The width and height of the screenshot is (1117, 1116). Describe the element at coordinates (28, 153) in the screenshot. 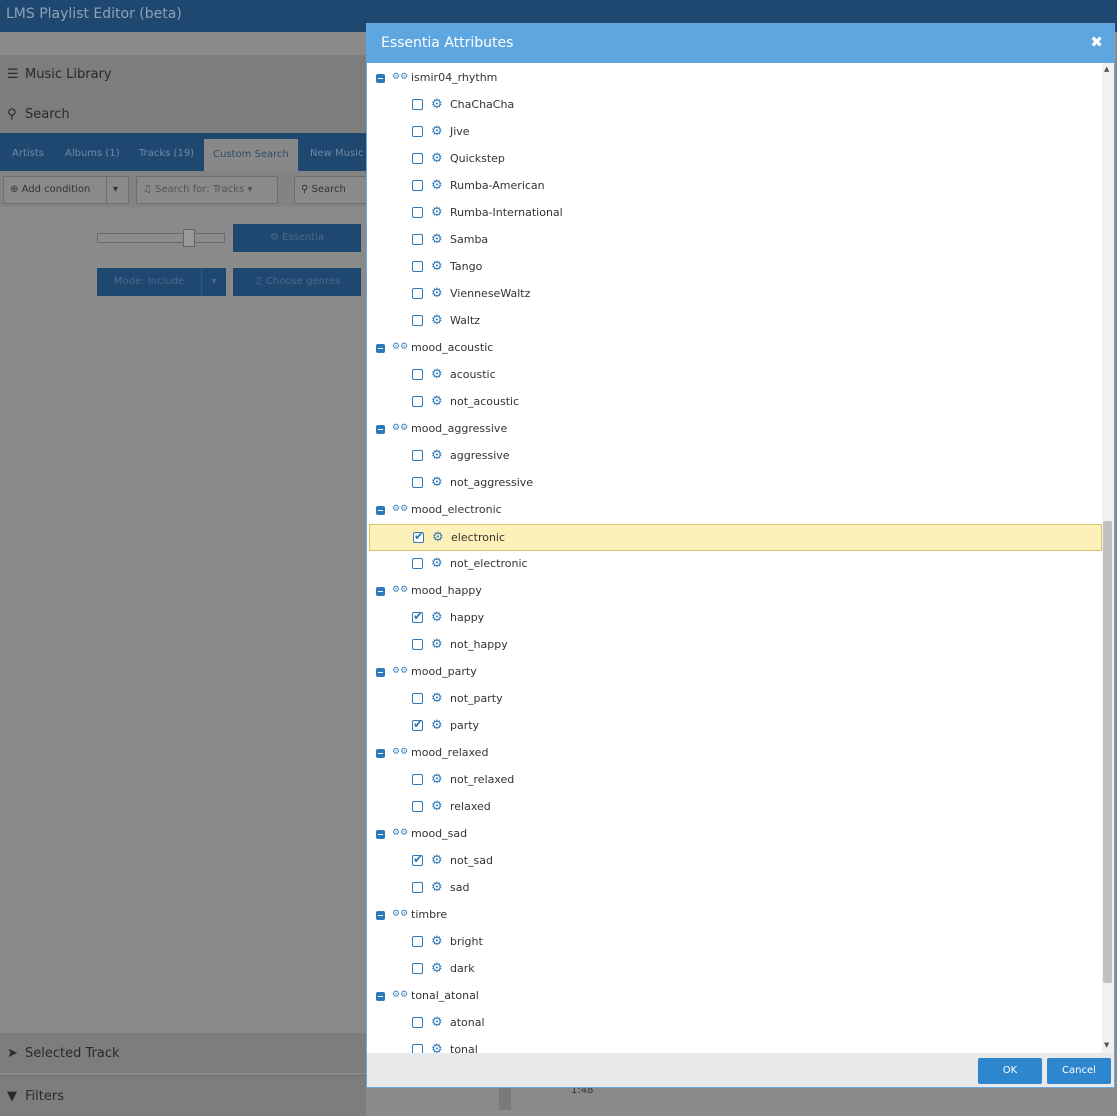

I see `tab-artists: Artists` at that location.